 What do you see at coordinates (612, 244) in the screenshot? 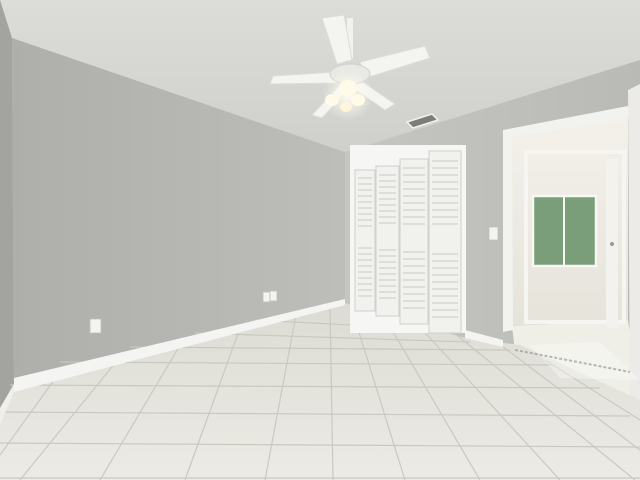
I see `door-knob` at bounding box center [612, 244].